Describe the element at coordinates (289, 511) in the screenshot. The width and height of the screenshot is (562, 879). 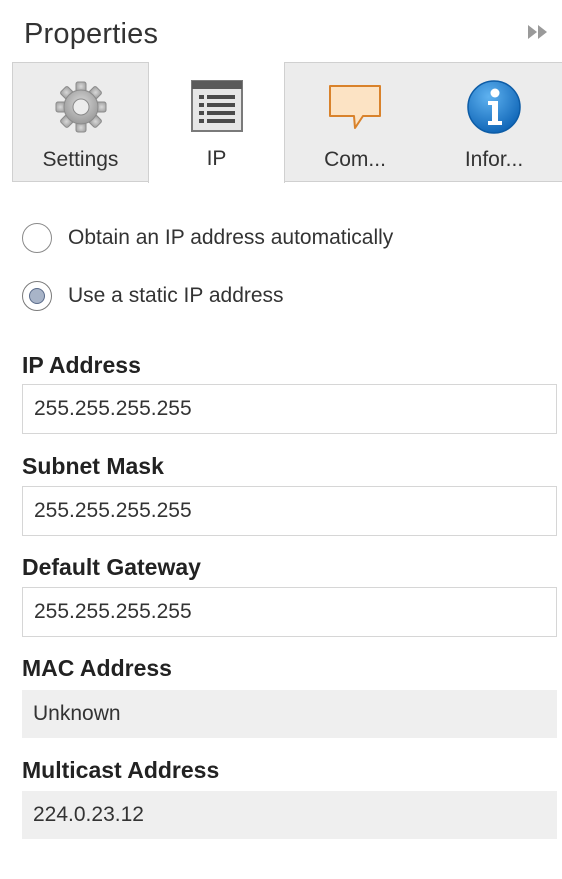
I see `subnet-mask-field: 255.255.255.255` at that location.